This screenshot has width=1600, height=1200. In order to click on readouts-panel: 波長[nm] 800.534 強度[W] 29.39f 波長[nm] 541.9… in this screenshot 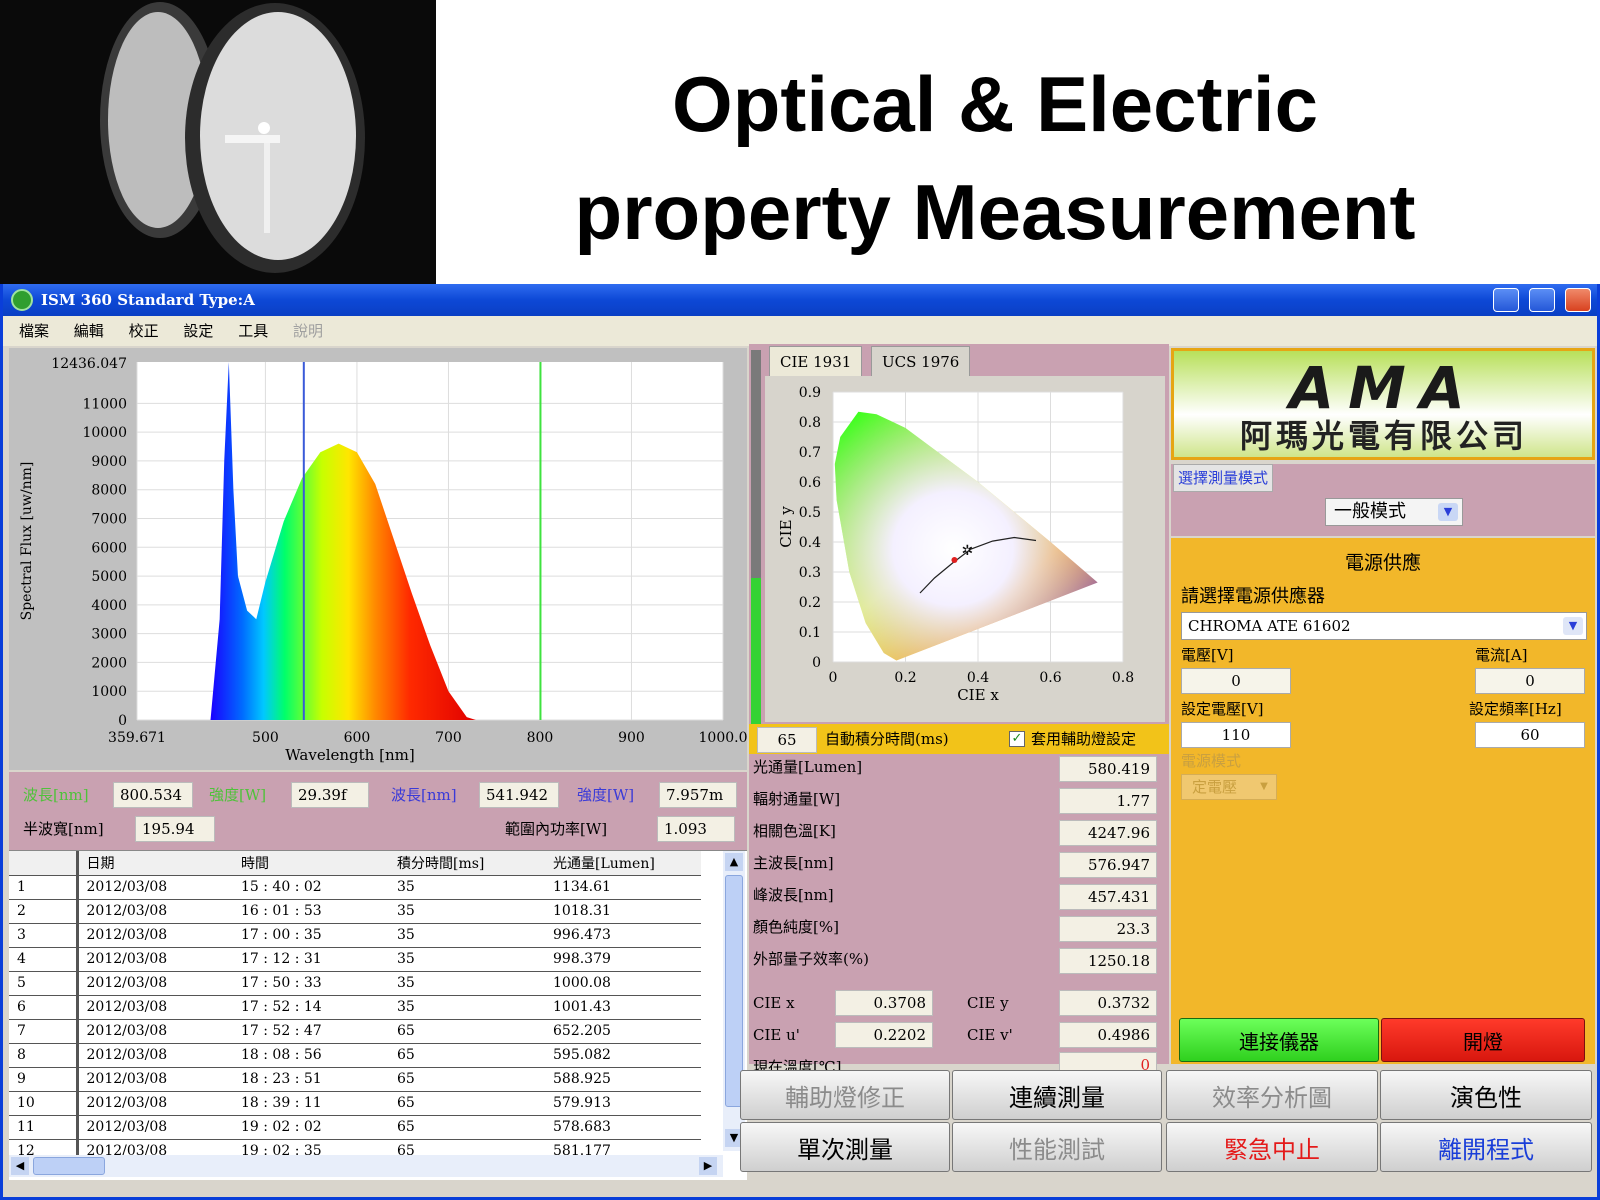, I will do `click(378, 811)`.